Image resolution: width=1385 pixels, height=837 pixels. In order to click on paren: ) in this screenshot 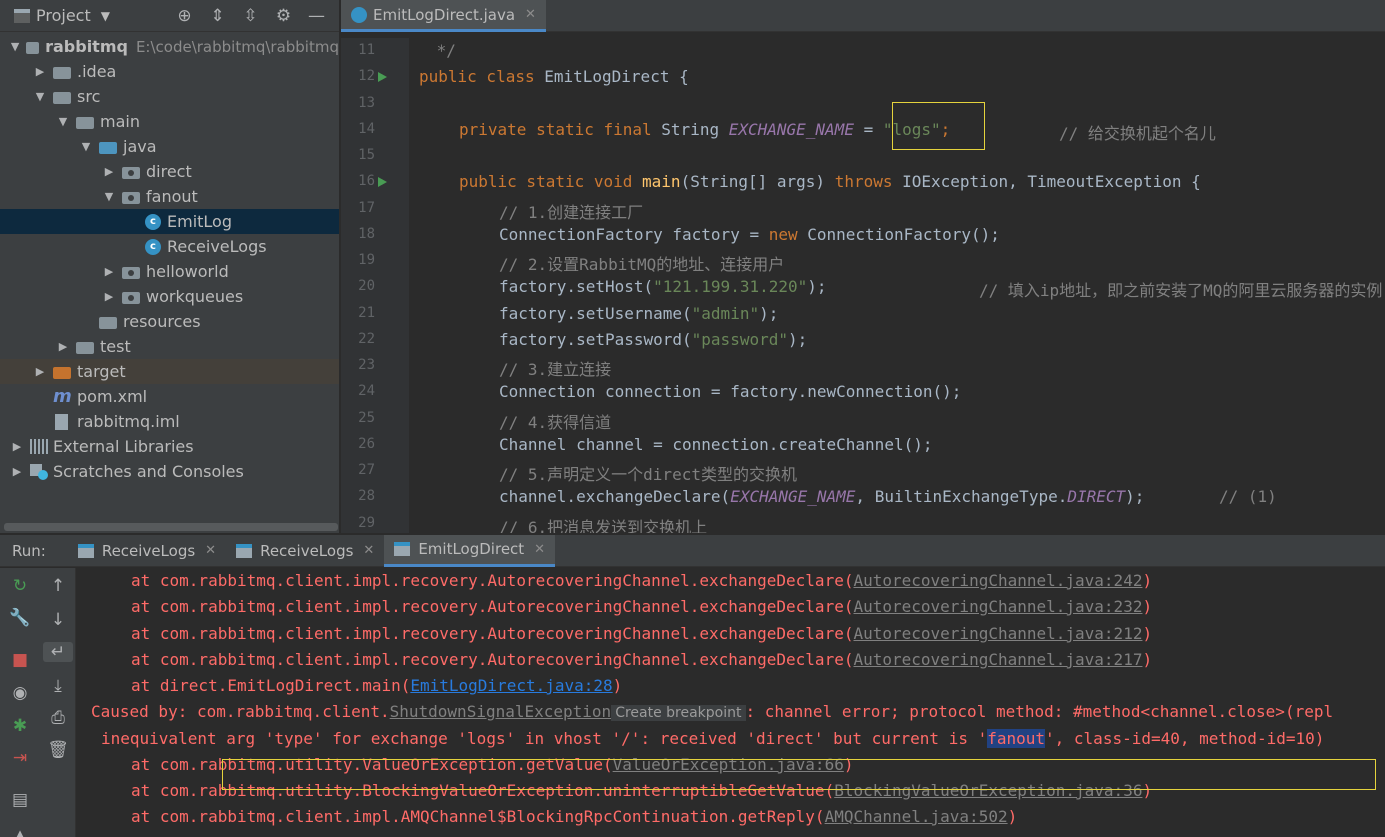, I will do `click(1147, 659)`.